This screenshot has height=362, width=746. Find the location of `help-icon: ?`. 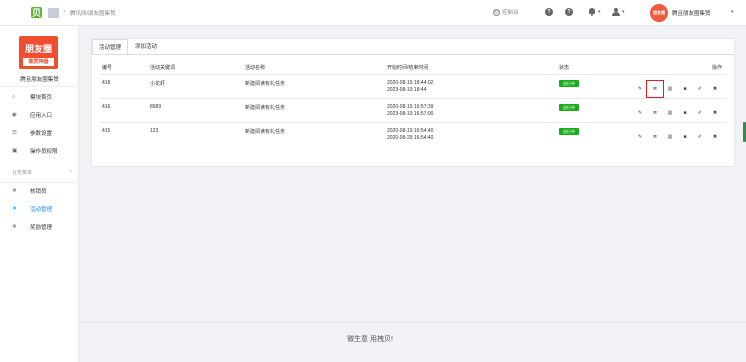

help-icon: ? is located at coordinates (549, 12).